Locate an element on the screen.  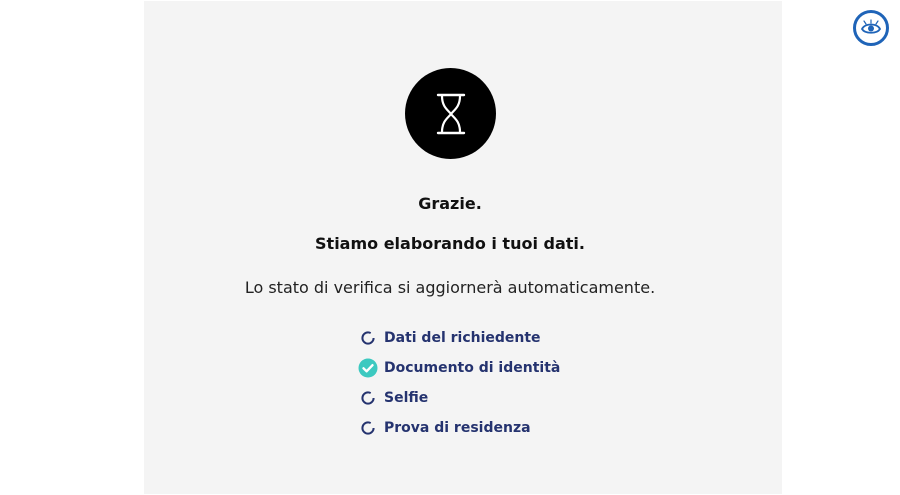
check-circle-icon is located at coordinates (368, 368).